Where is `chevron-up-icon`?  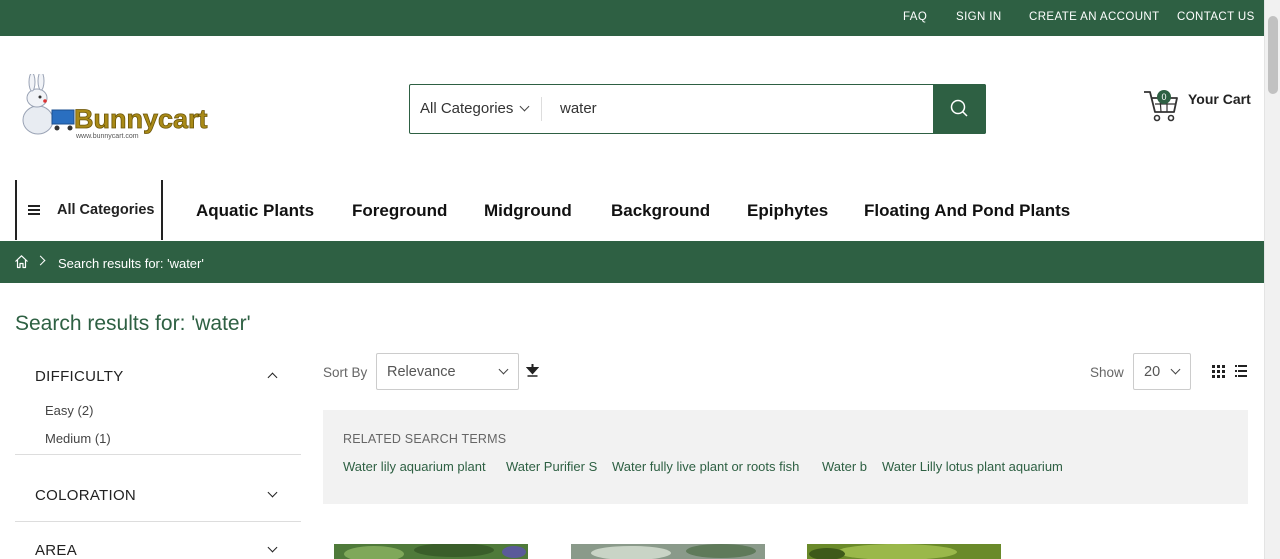 chevron-up-icon is located at coordinates (272, 377).